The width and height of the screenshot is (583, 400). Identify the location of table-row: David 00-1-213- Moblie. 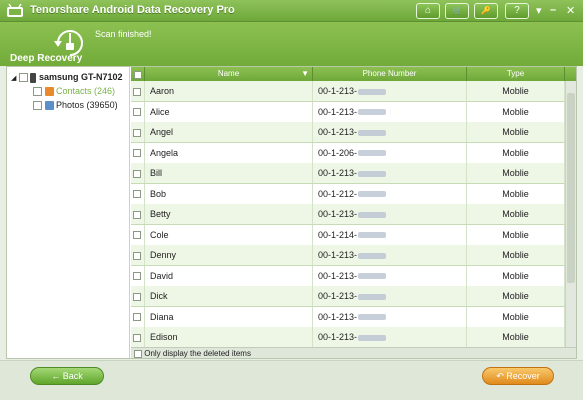
(348, 276).